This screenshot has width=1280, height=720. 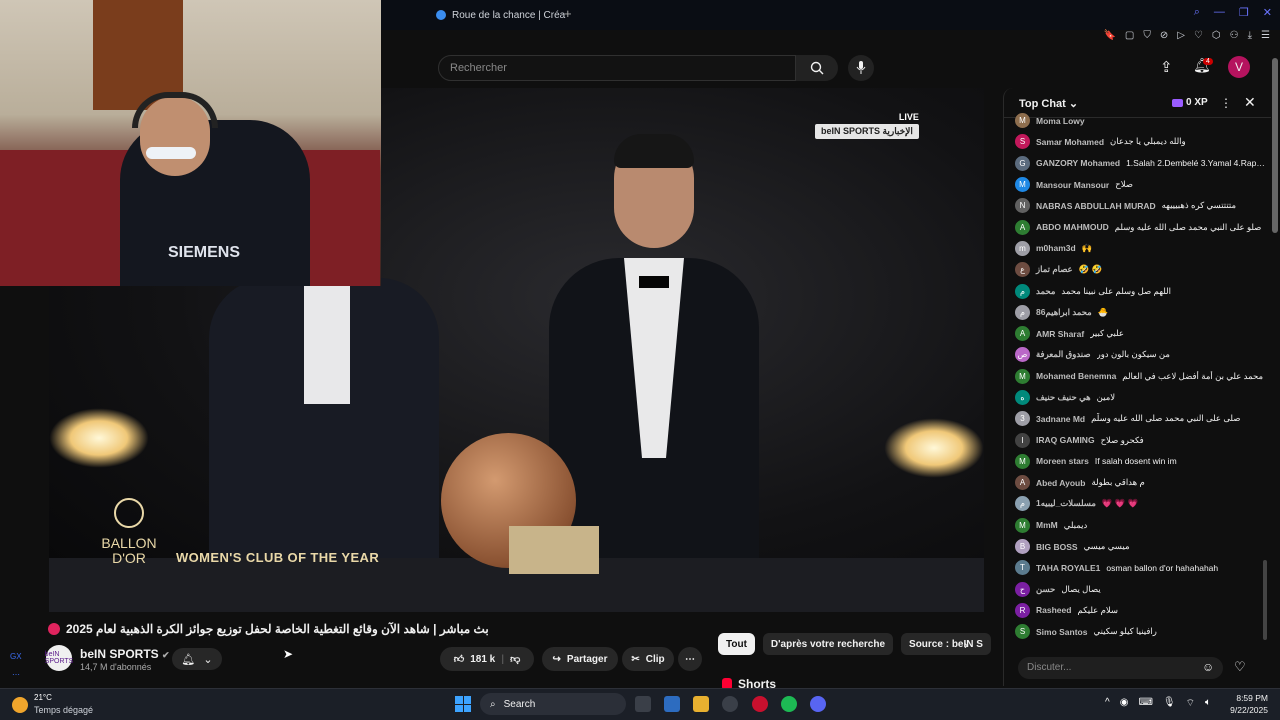 I want to click on chip-from-search: D'après votre recherche, so click(x=828, y=644).